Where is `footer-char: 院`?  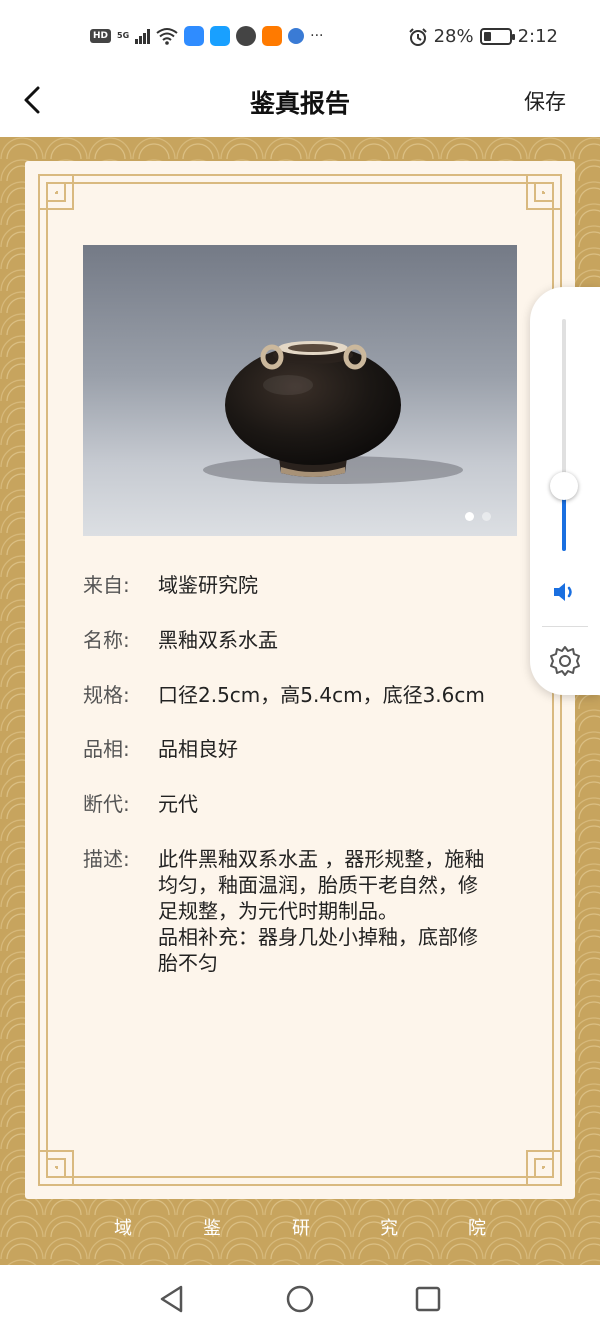 footer-char: 院 is located at coordinates (477, 1228).